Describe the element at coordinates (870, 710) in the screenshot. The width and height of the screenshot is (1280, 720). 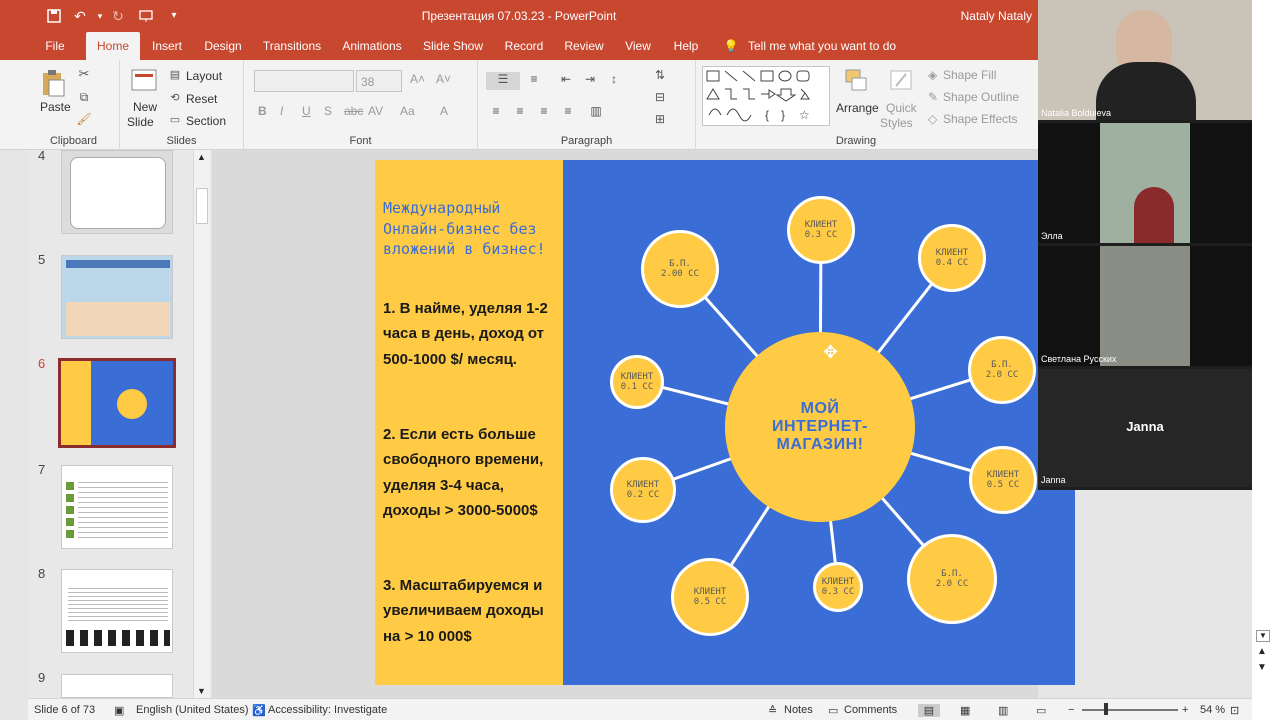
I see `comments-button: Comments` at that location.